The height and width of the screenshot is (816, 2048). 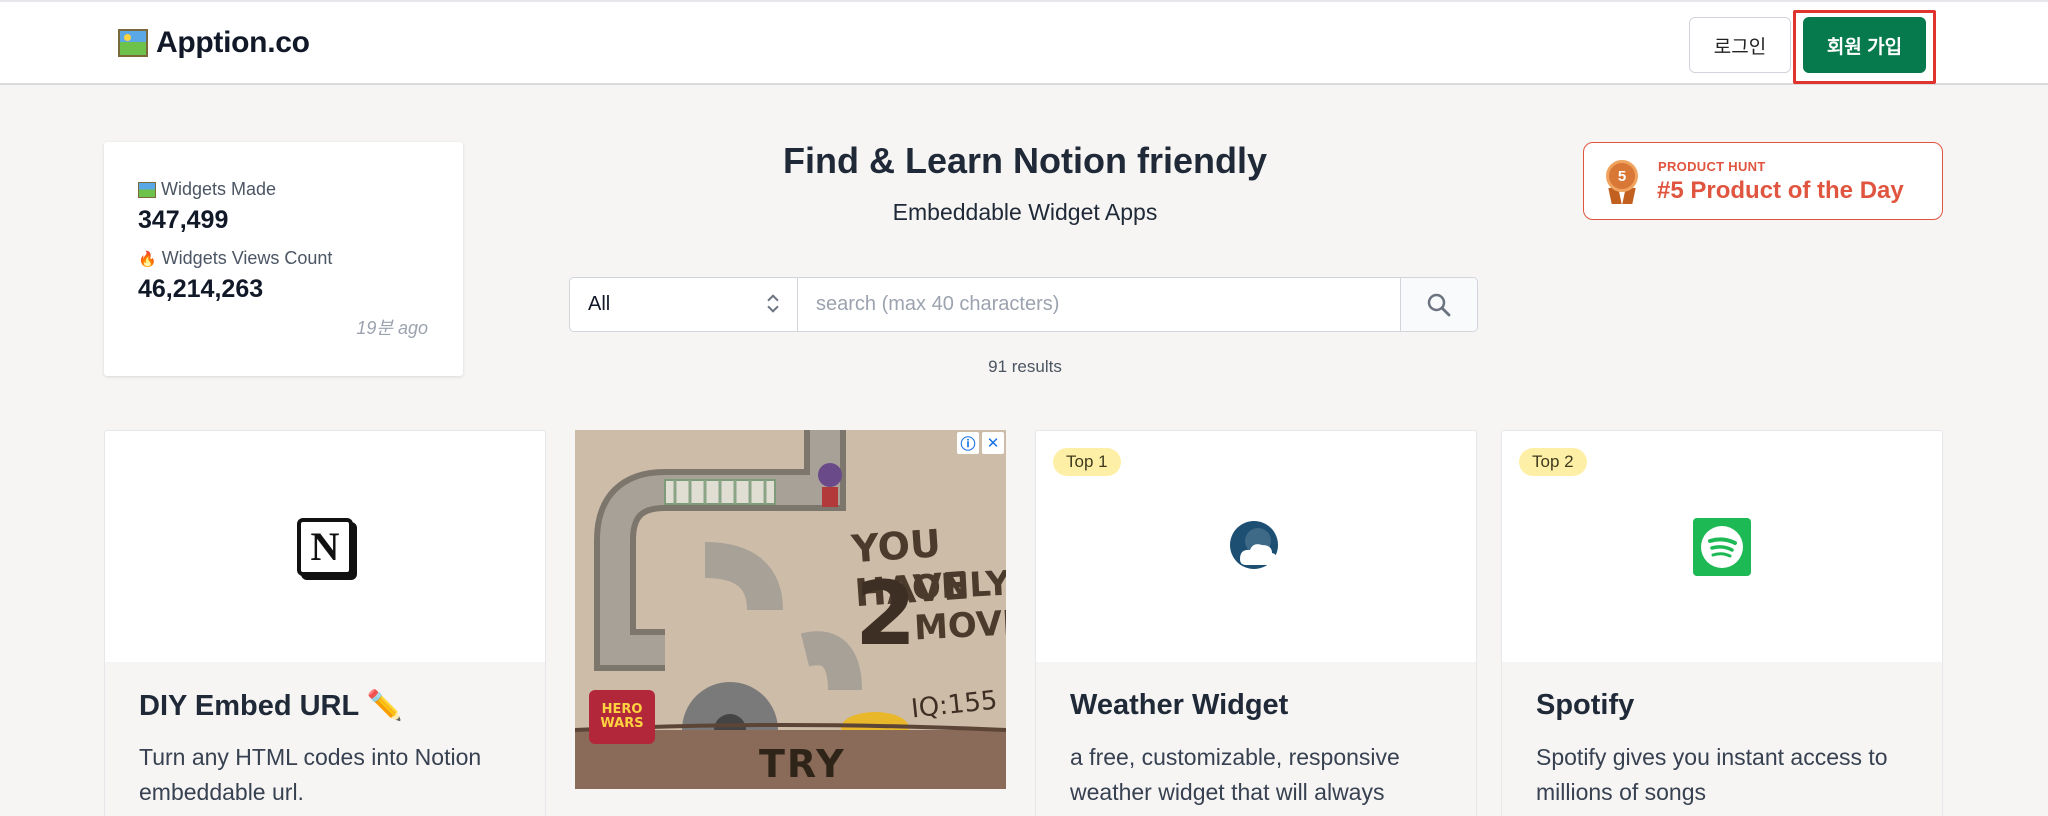 What do you see at coordinates (802, 764) in the screenshot?
I see `ad-cta: TRY` at bounding box center [802, 764].